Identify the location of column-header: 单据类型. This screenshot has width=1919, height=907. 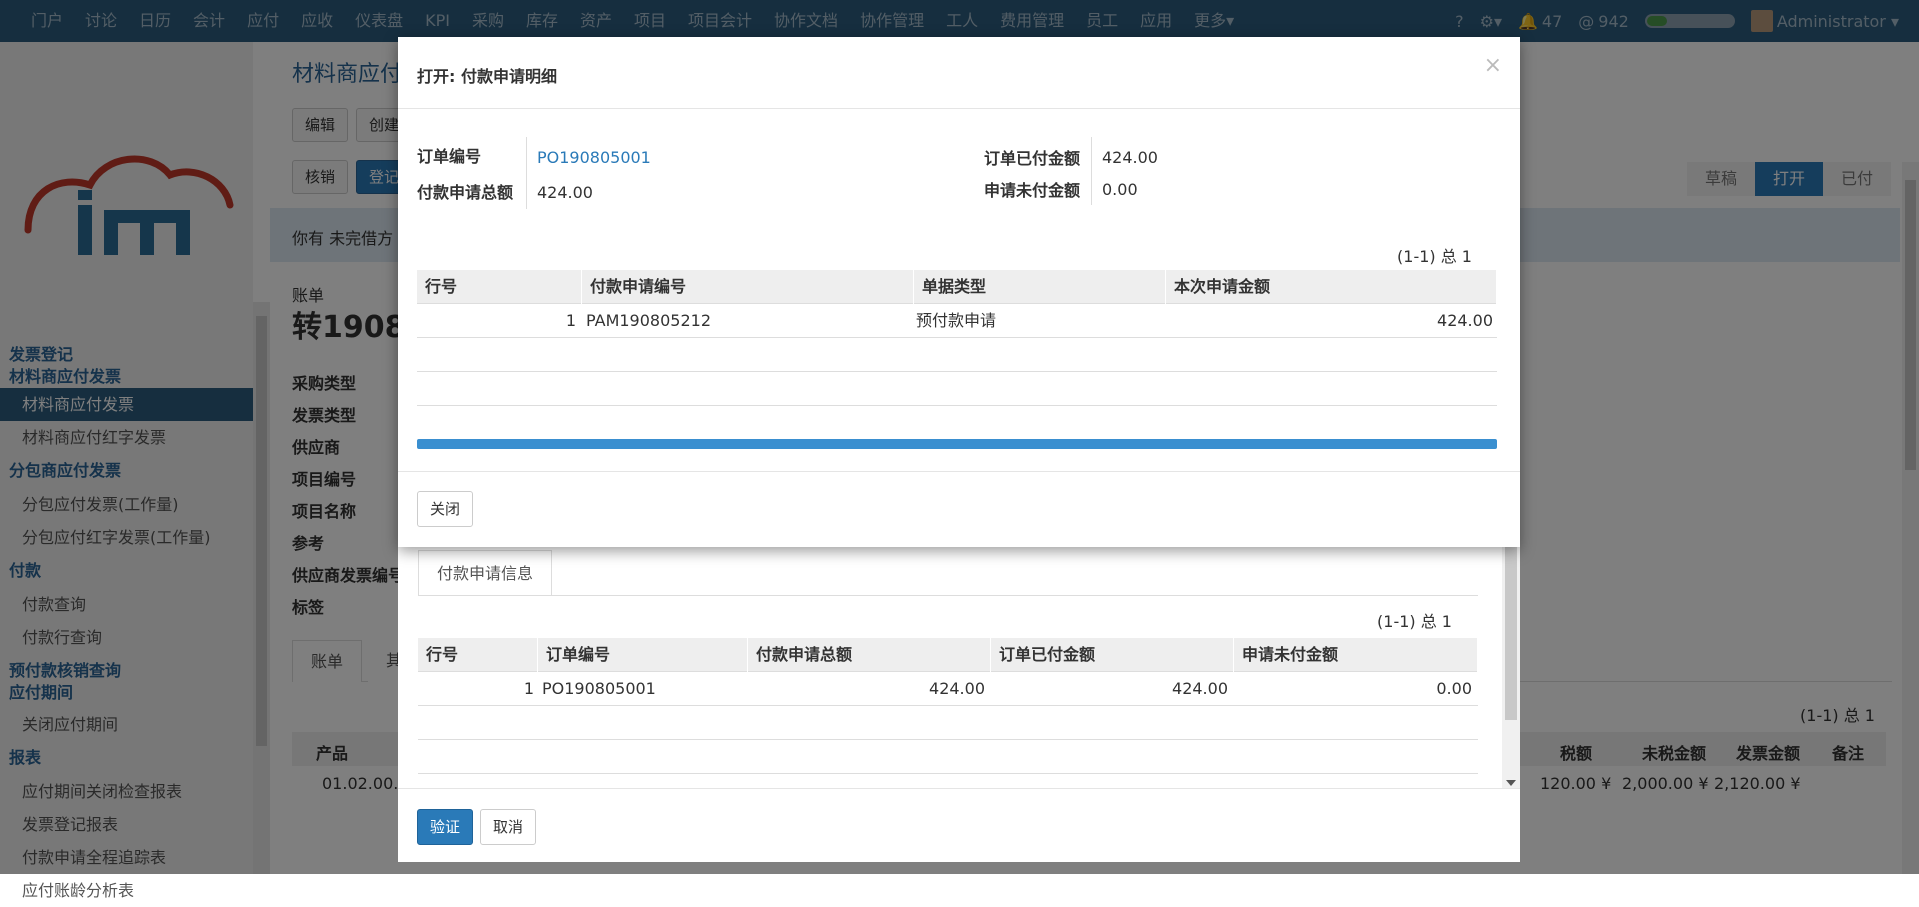
(1040, 287).